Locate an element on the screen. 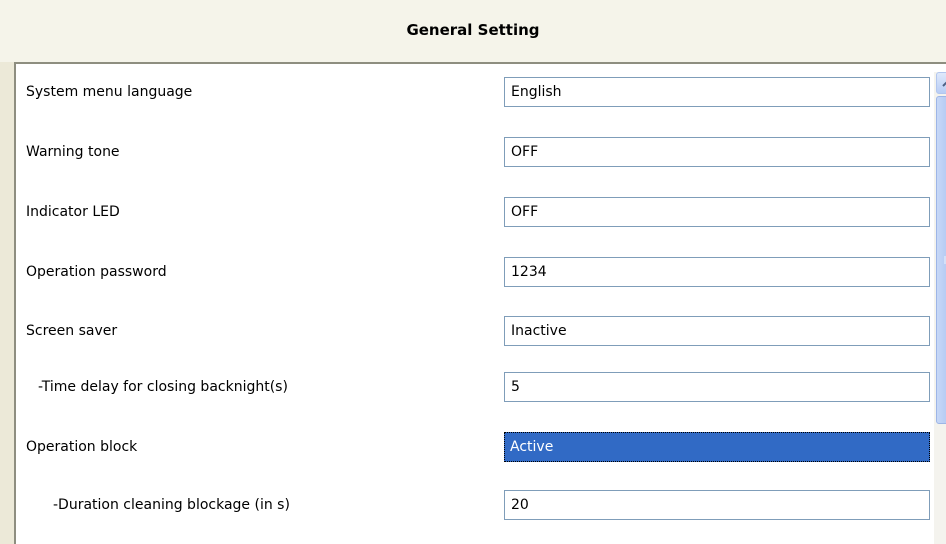  setting-row-warning-tone: Warning tone OFF is located at coordinates (481, 152).